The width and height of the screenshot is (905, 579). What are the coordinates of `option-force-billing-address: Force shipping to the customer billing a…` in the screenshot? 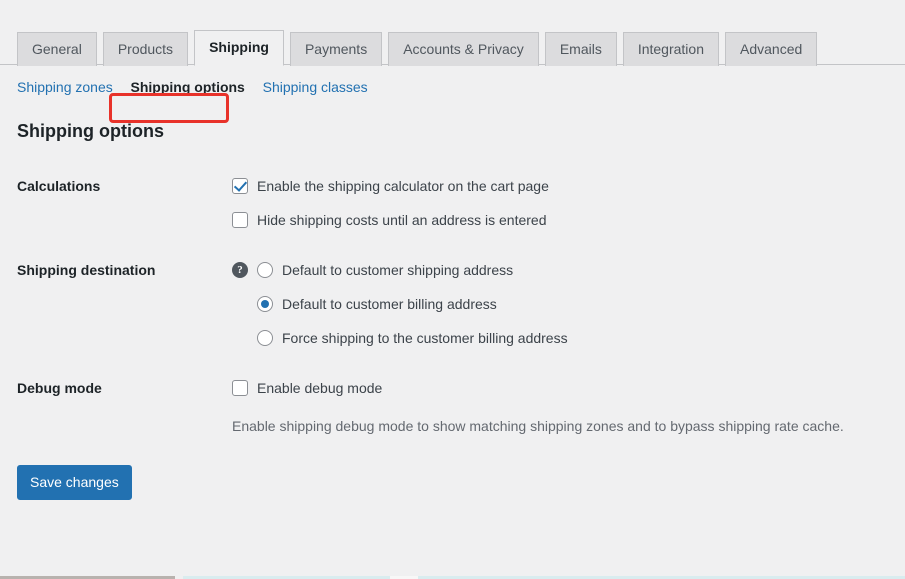 It's located at (576, 338).